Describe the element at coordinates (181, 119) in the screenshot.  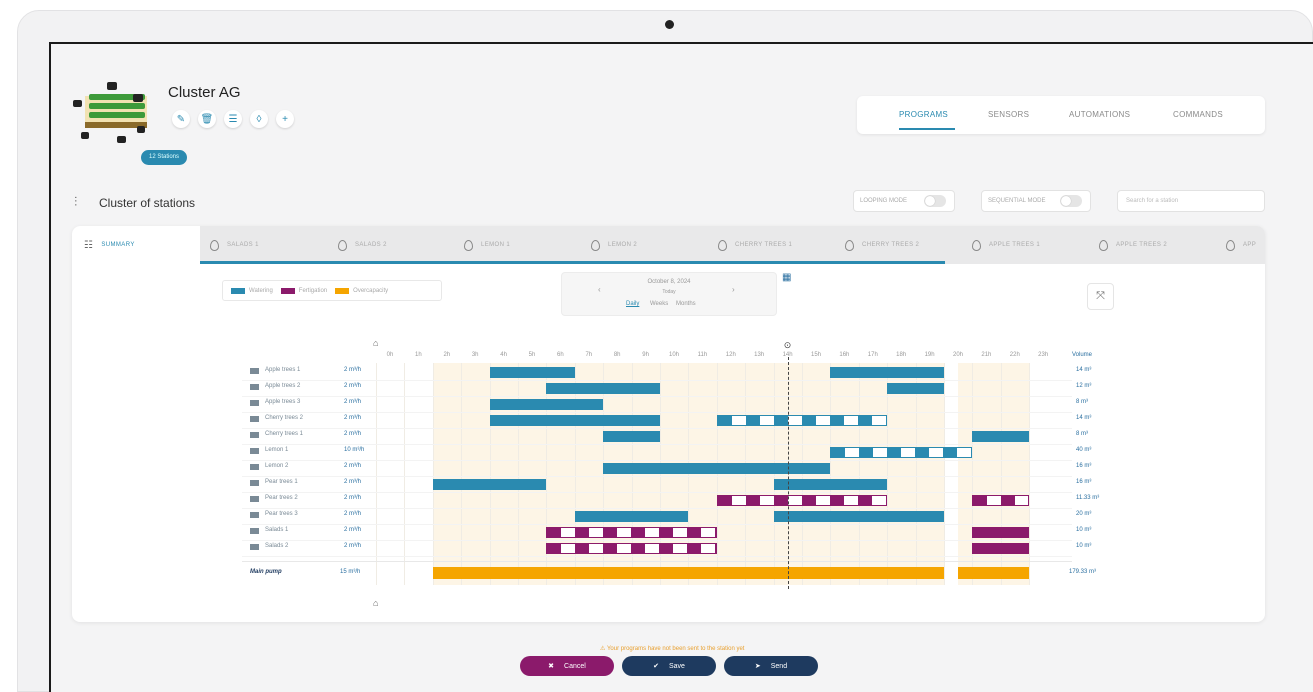
I see `edit-icon: ✎` at that location.